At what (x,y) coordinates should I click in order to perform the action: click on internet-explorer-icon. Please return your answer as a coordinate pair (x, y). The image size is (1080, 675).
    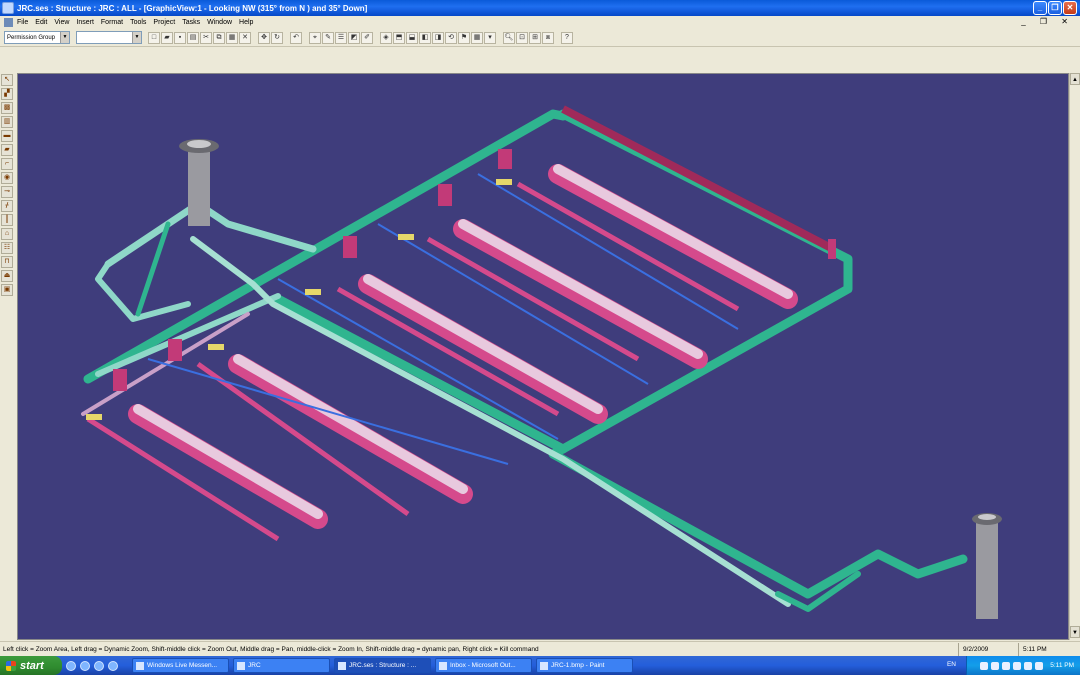
    Looking at the image, I should click on (71, 665).